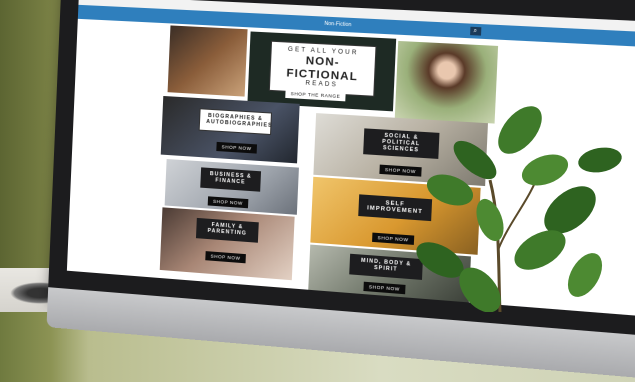  What do you see at coordinates (208, 60) in the screenshot?
I see `hero-photo-left` at bounding box center [208, 60].